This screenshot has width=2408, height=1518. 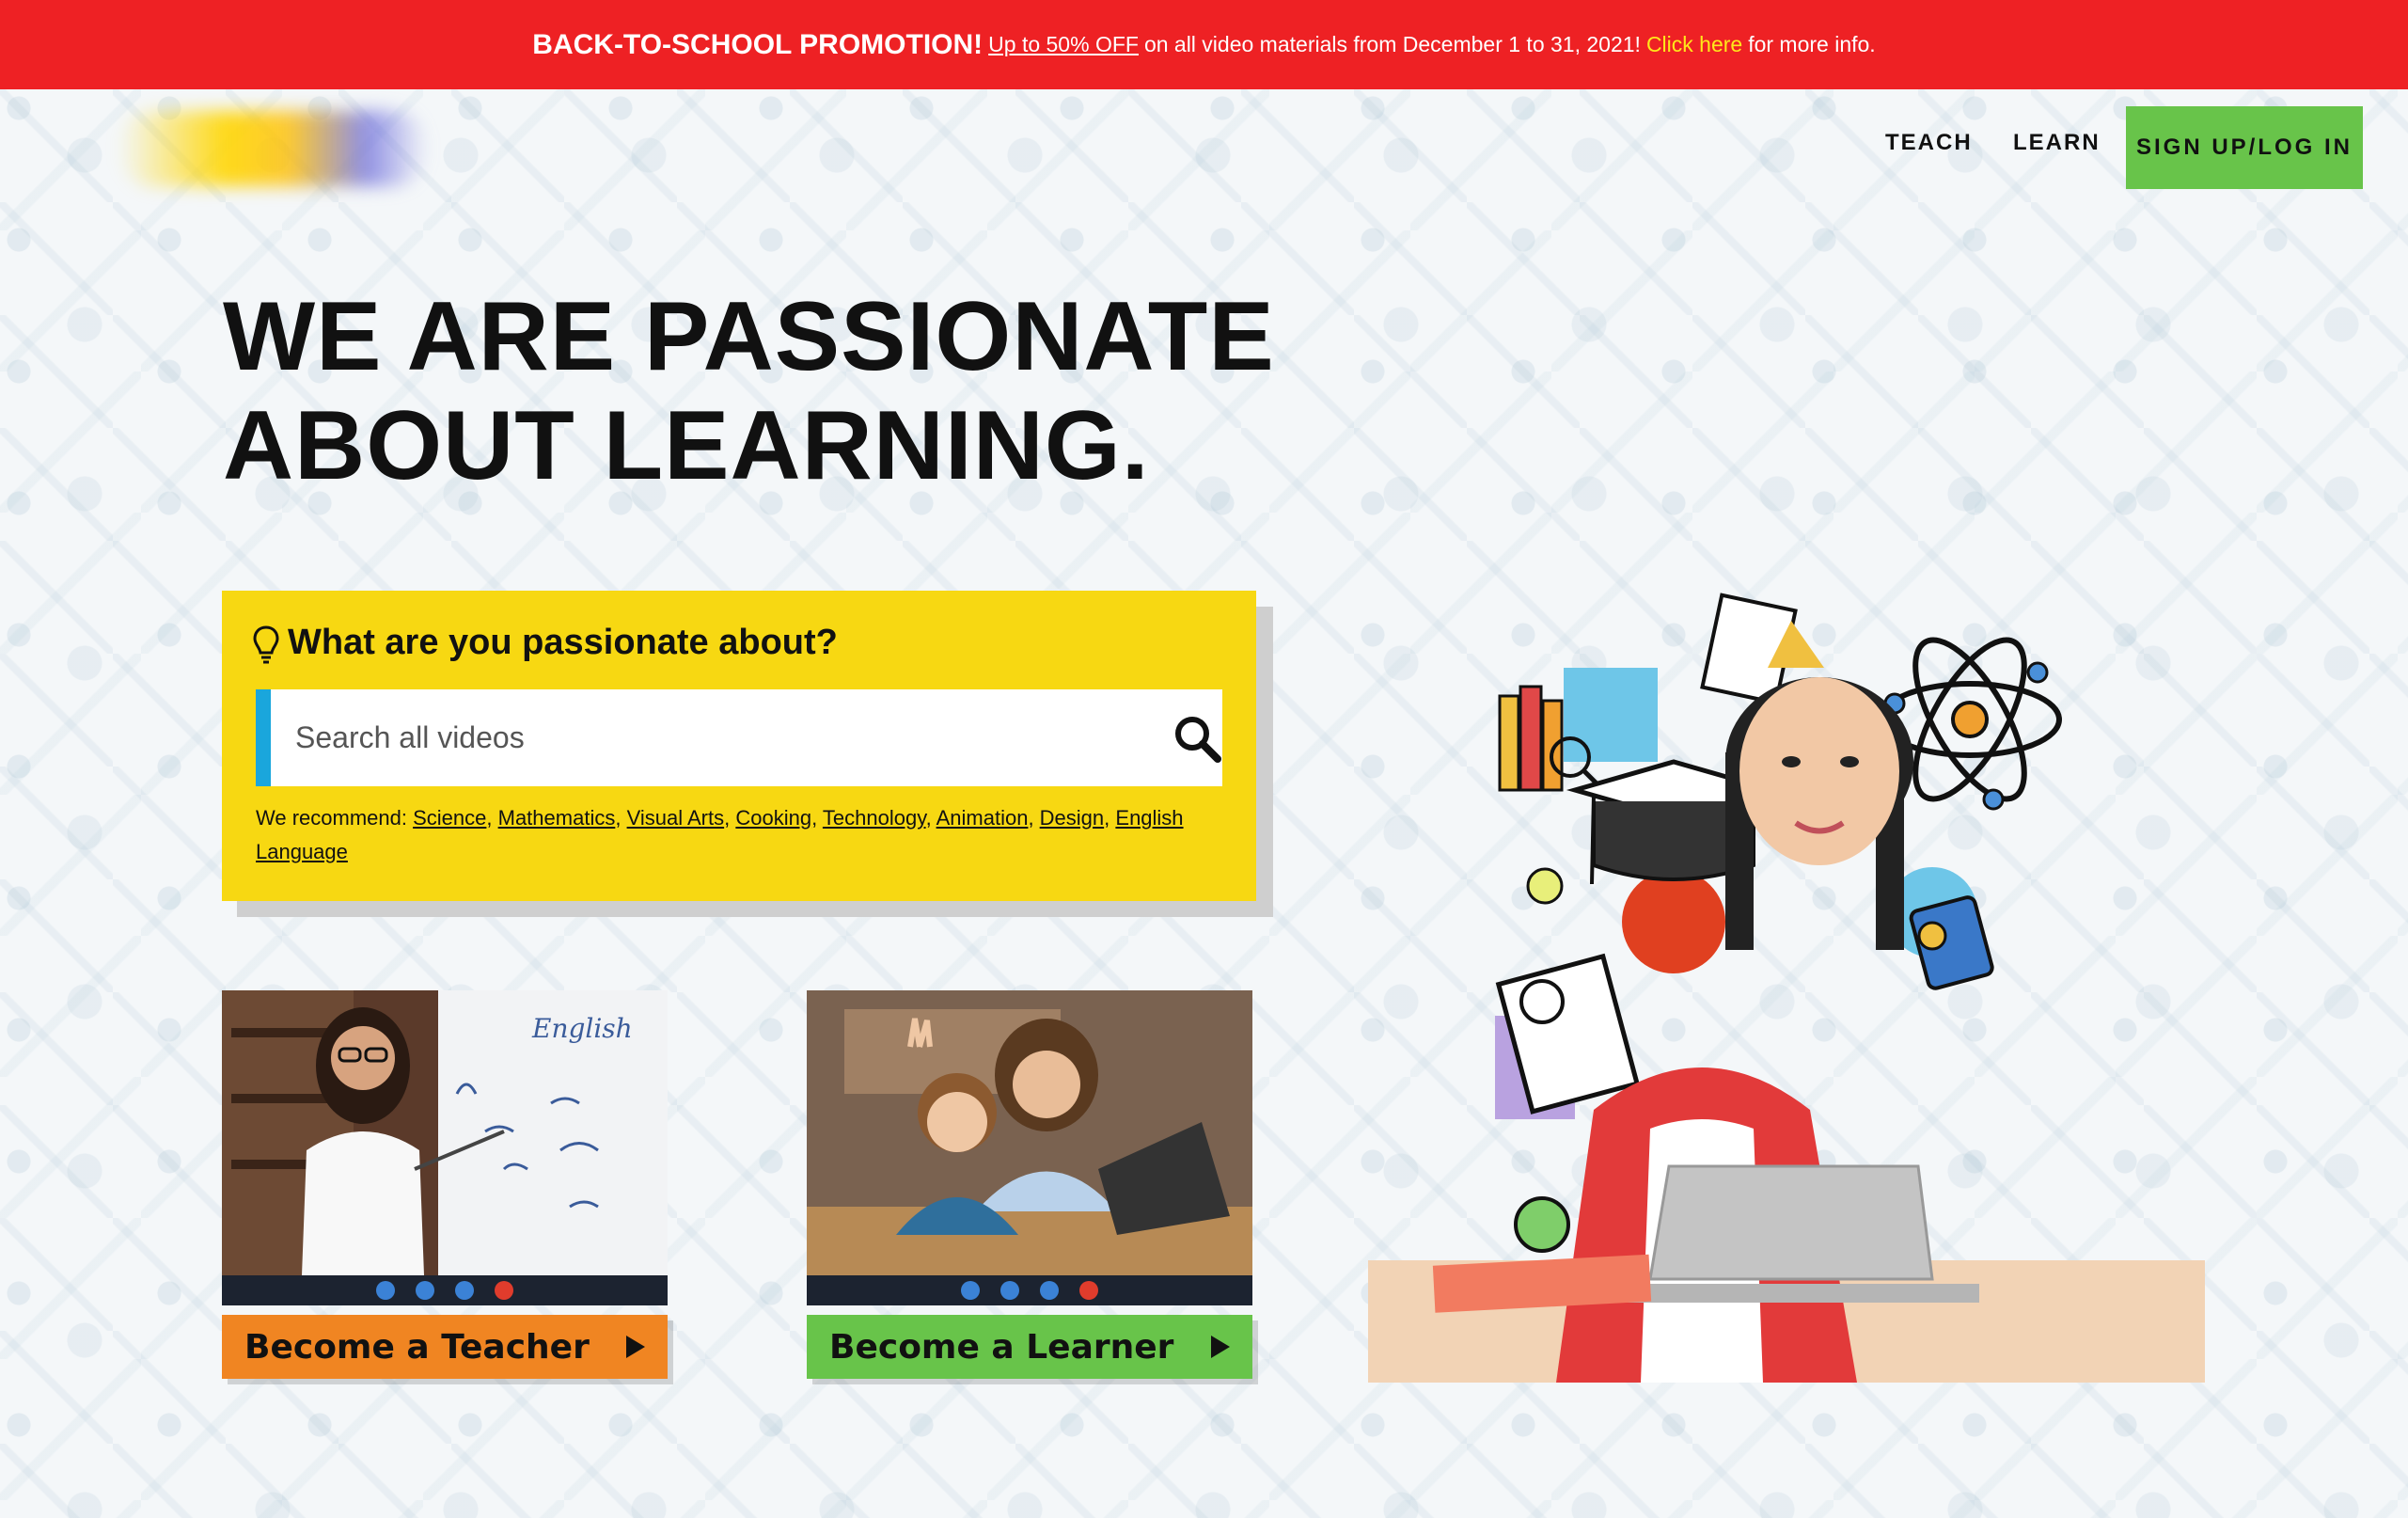 What do you see at coordinates (557, 818) in the screenshot?
I see `topic-link-mathematics: Mathematics` at bounding box center [557, 818].